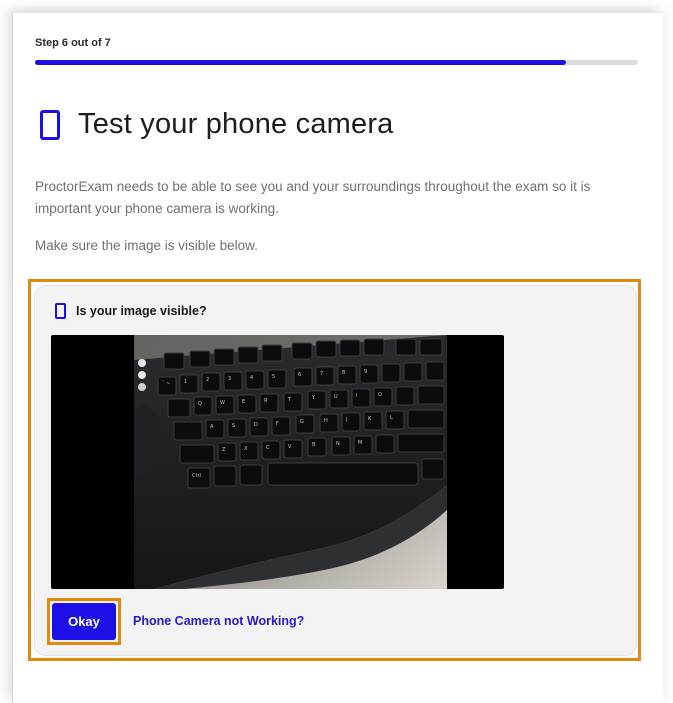 This screenshot has width=673, height=703. I want to click on svg-text: S, so click(233, 426).